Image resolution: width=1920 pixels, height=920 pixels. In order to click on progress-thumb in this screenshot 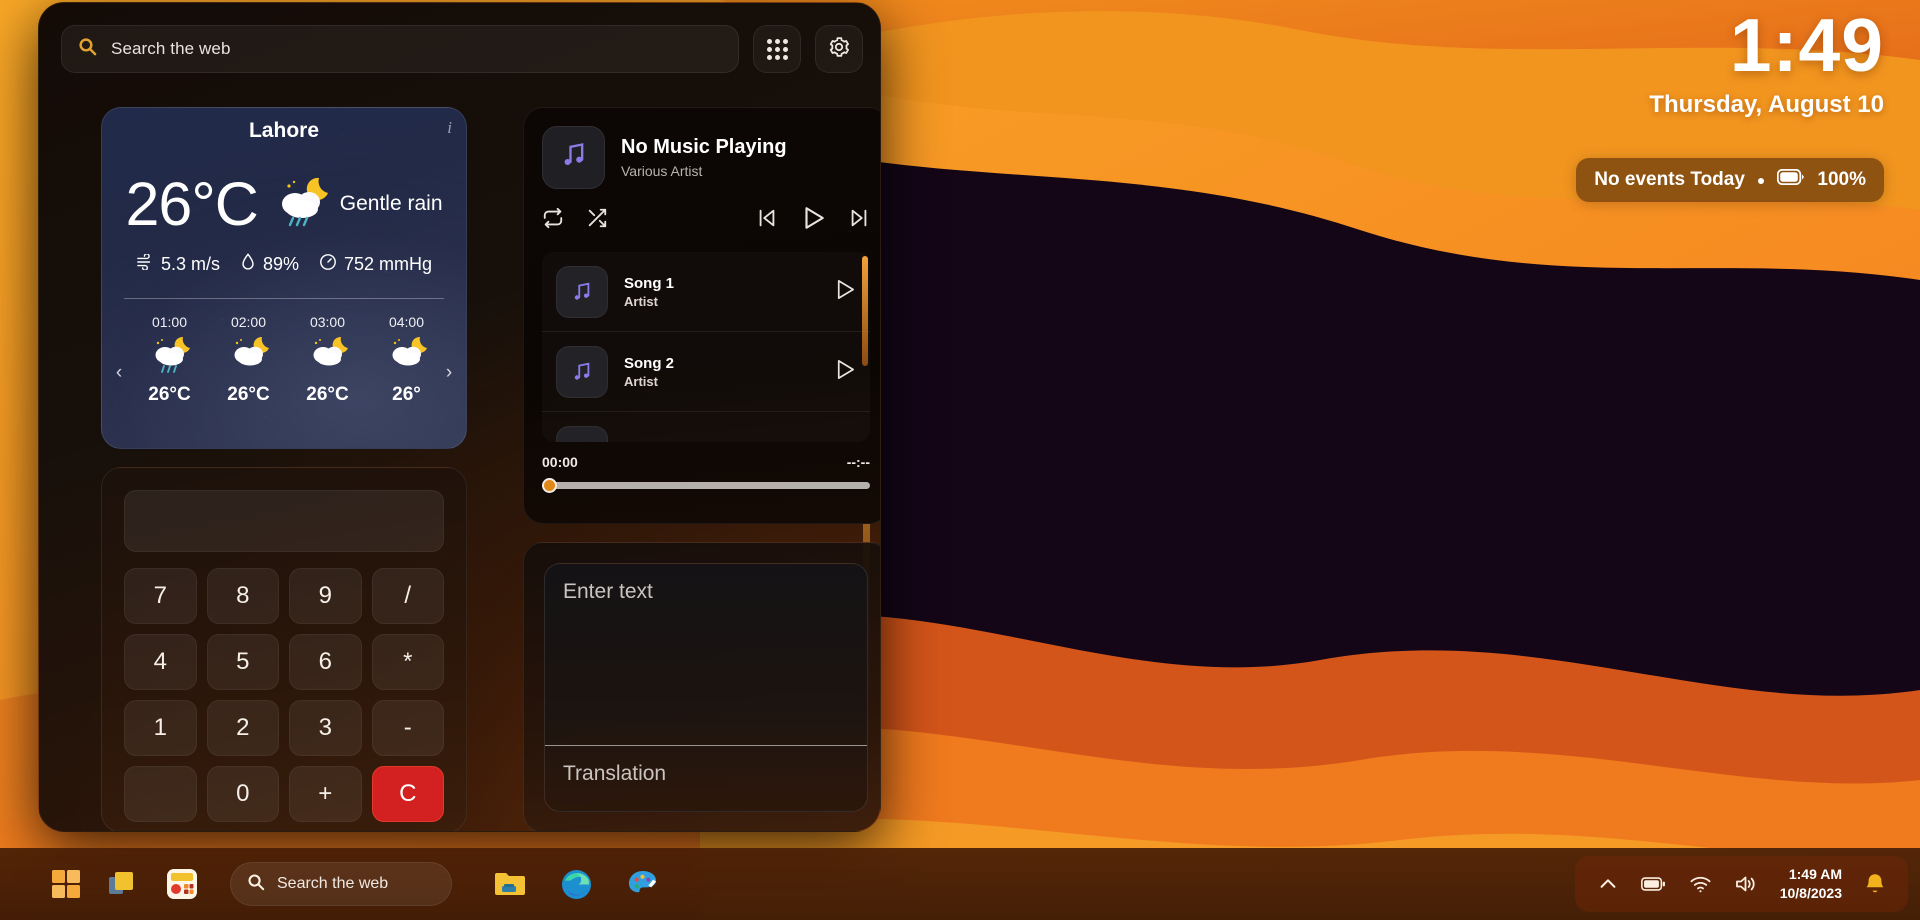, I will do `click(549, 485)`.